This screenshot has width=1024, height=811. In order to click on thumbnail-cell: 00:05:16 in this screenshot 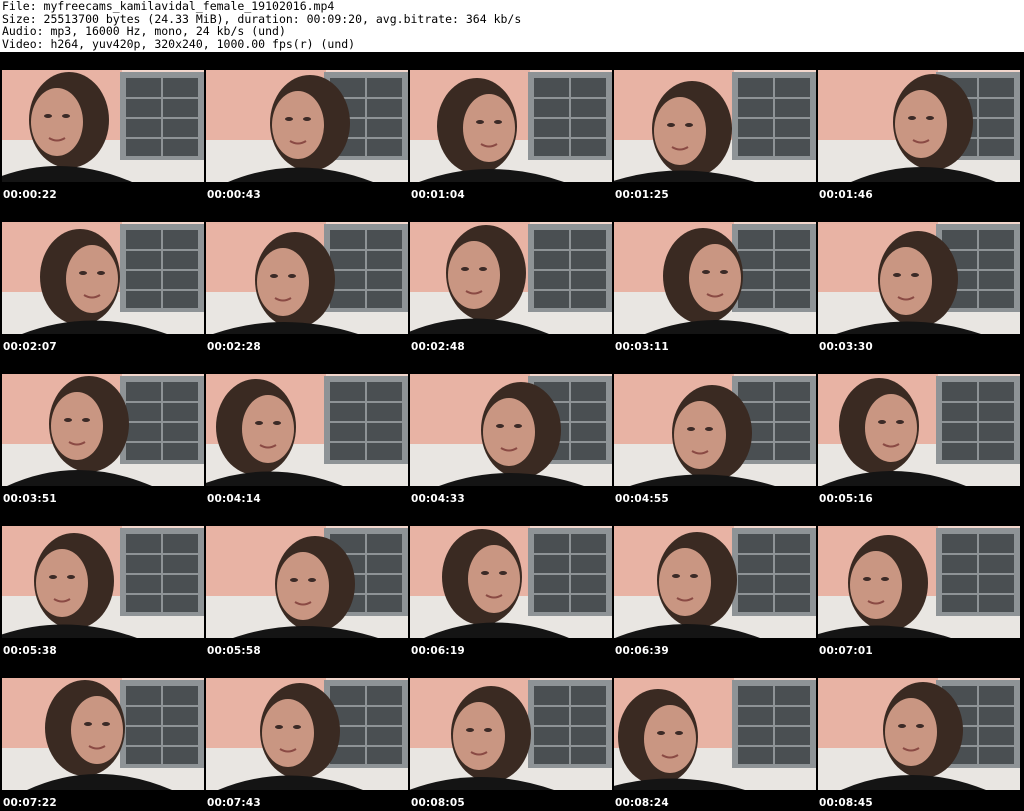, I will do `click(918, 431)`.